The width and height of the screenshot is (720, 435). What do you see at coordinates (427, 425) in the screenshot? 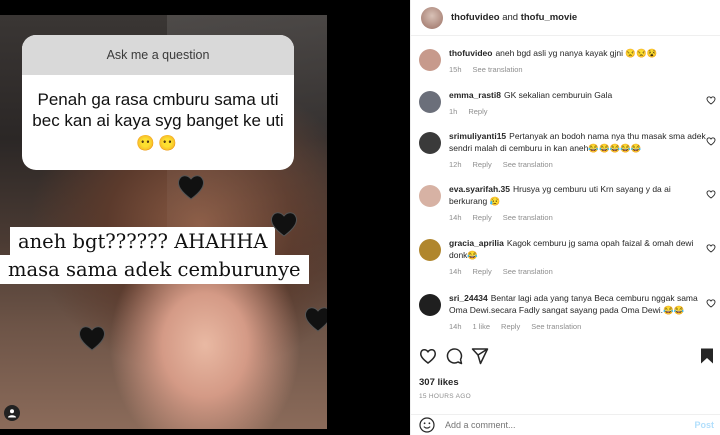
I see `smiley-icon` at bounding box center [427, 425].